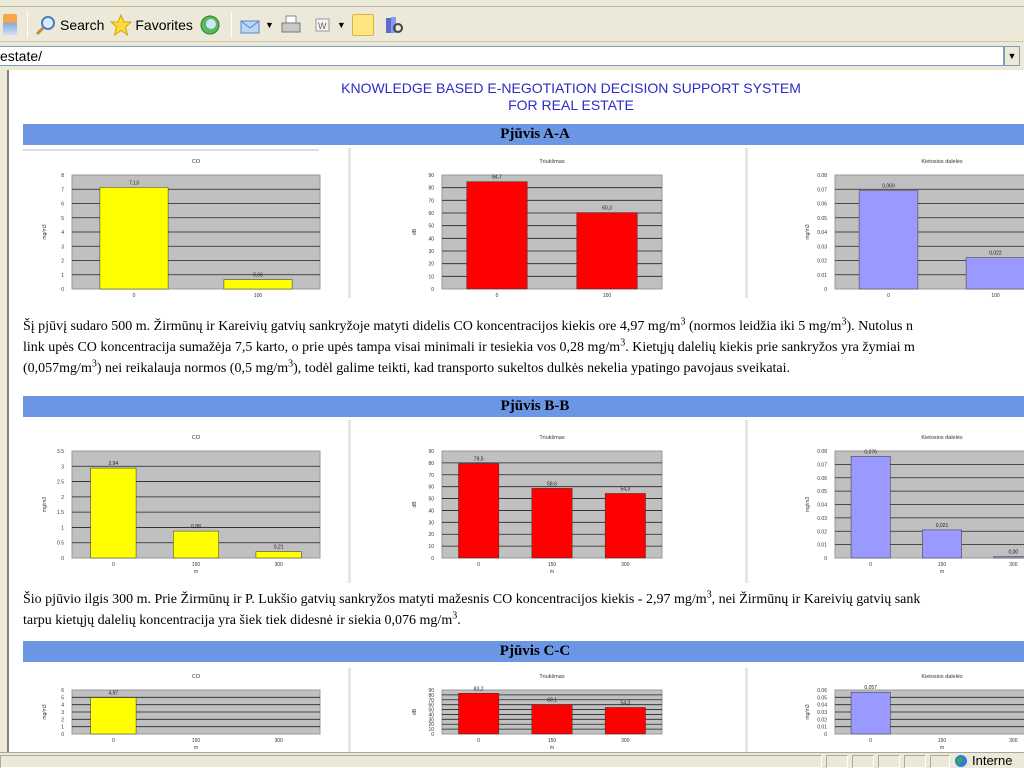 The width and height of the screenshot is (1024, 768). Describe the element at coordinates (942, 748) in the screenshot. I see `x-axis-label: m` at that location.